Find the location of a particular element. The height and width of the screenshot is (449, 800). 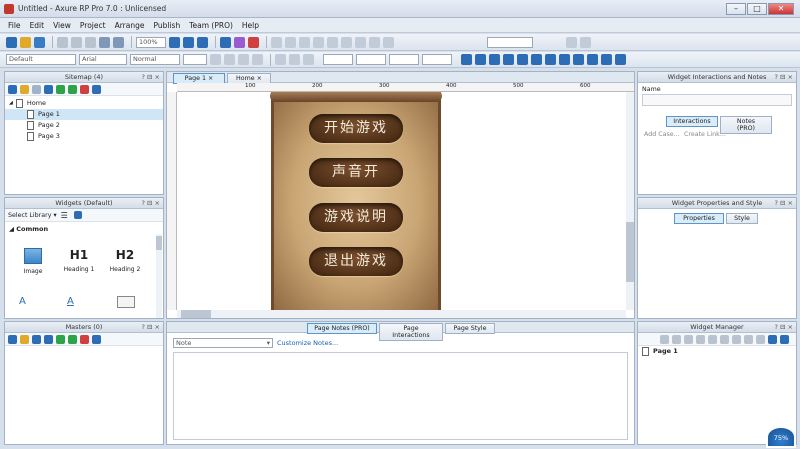

fill-icon is located at coordinates (346, 42).